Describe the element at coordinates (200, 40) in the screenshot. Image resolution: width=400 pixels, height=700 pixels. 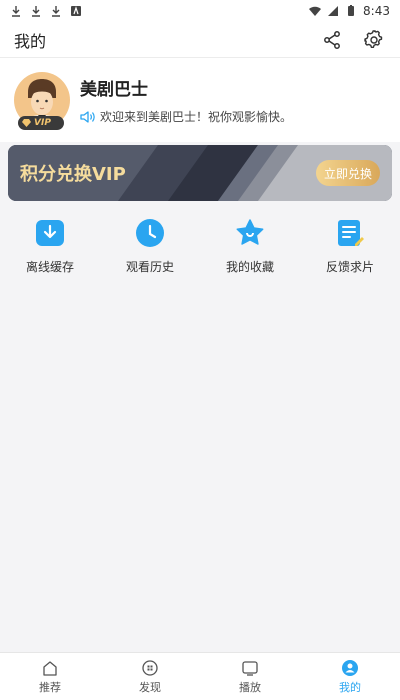
I see `header: 我的` at that location.